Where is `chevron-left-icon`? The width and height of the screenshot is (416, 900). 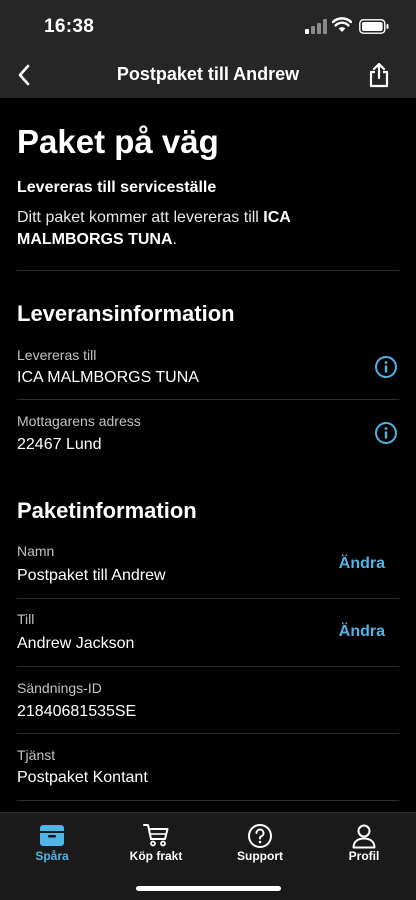 chevron-left-icon is located at coordinates (24, 75).